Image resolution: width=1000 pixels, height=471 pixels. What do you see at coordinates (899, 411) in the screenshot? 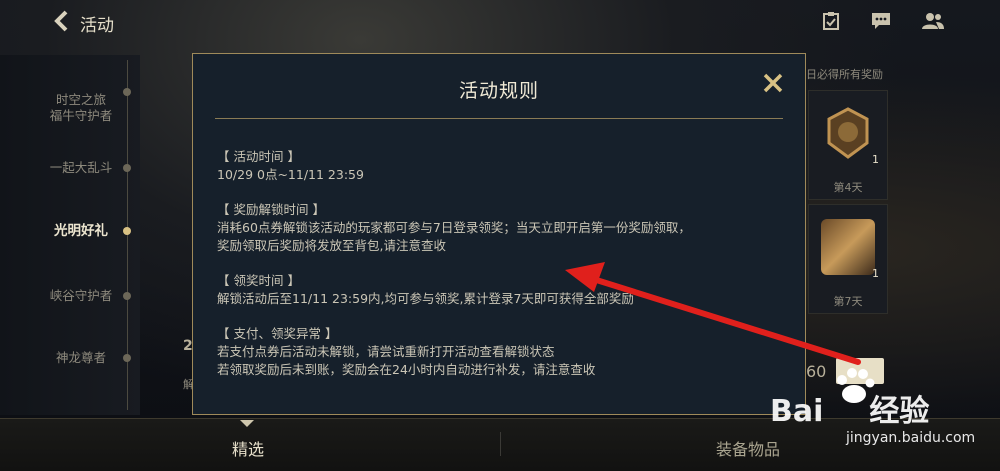
I see `watermark-brand-right: 经验` at bounding box center [899, 411].